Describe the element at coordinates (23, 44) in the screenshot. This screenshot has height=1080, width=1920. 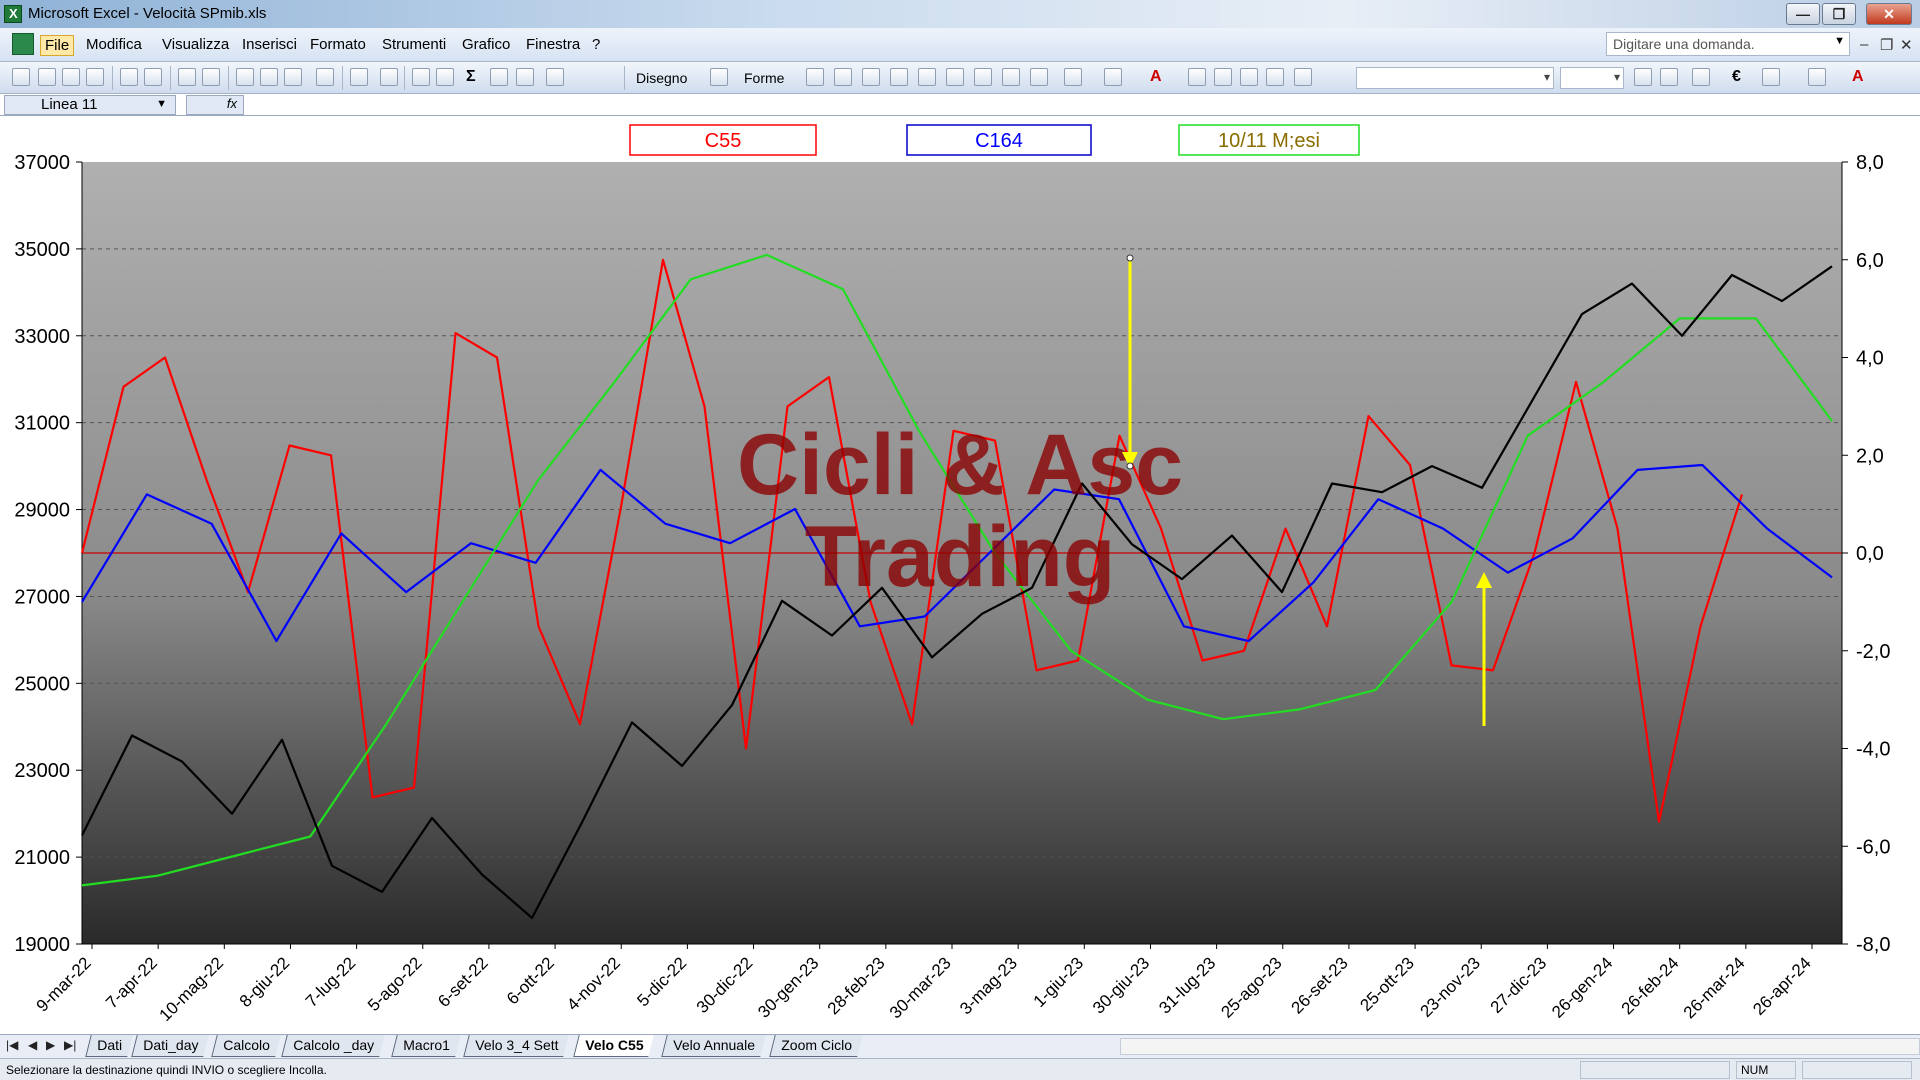
I see `workbook-icon` at that location.